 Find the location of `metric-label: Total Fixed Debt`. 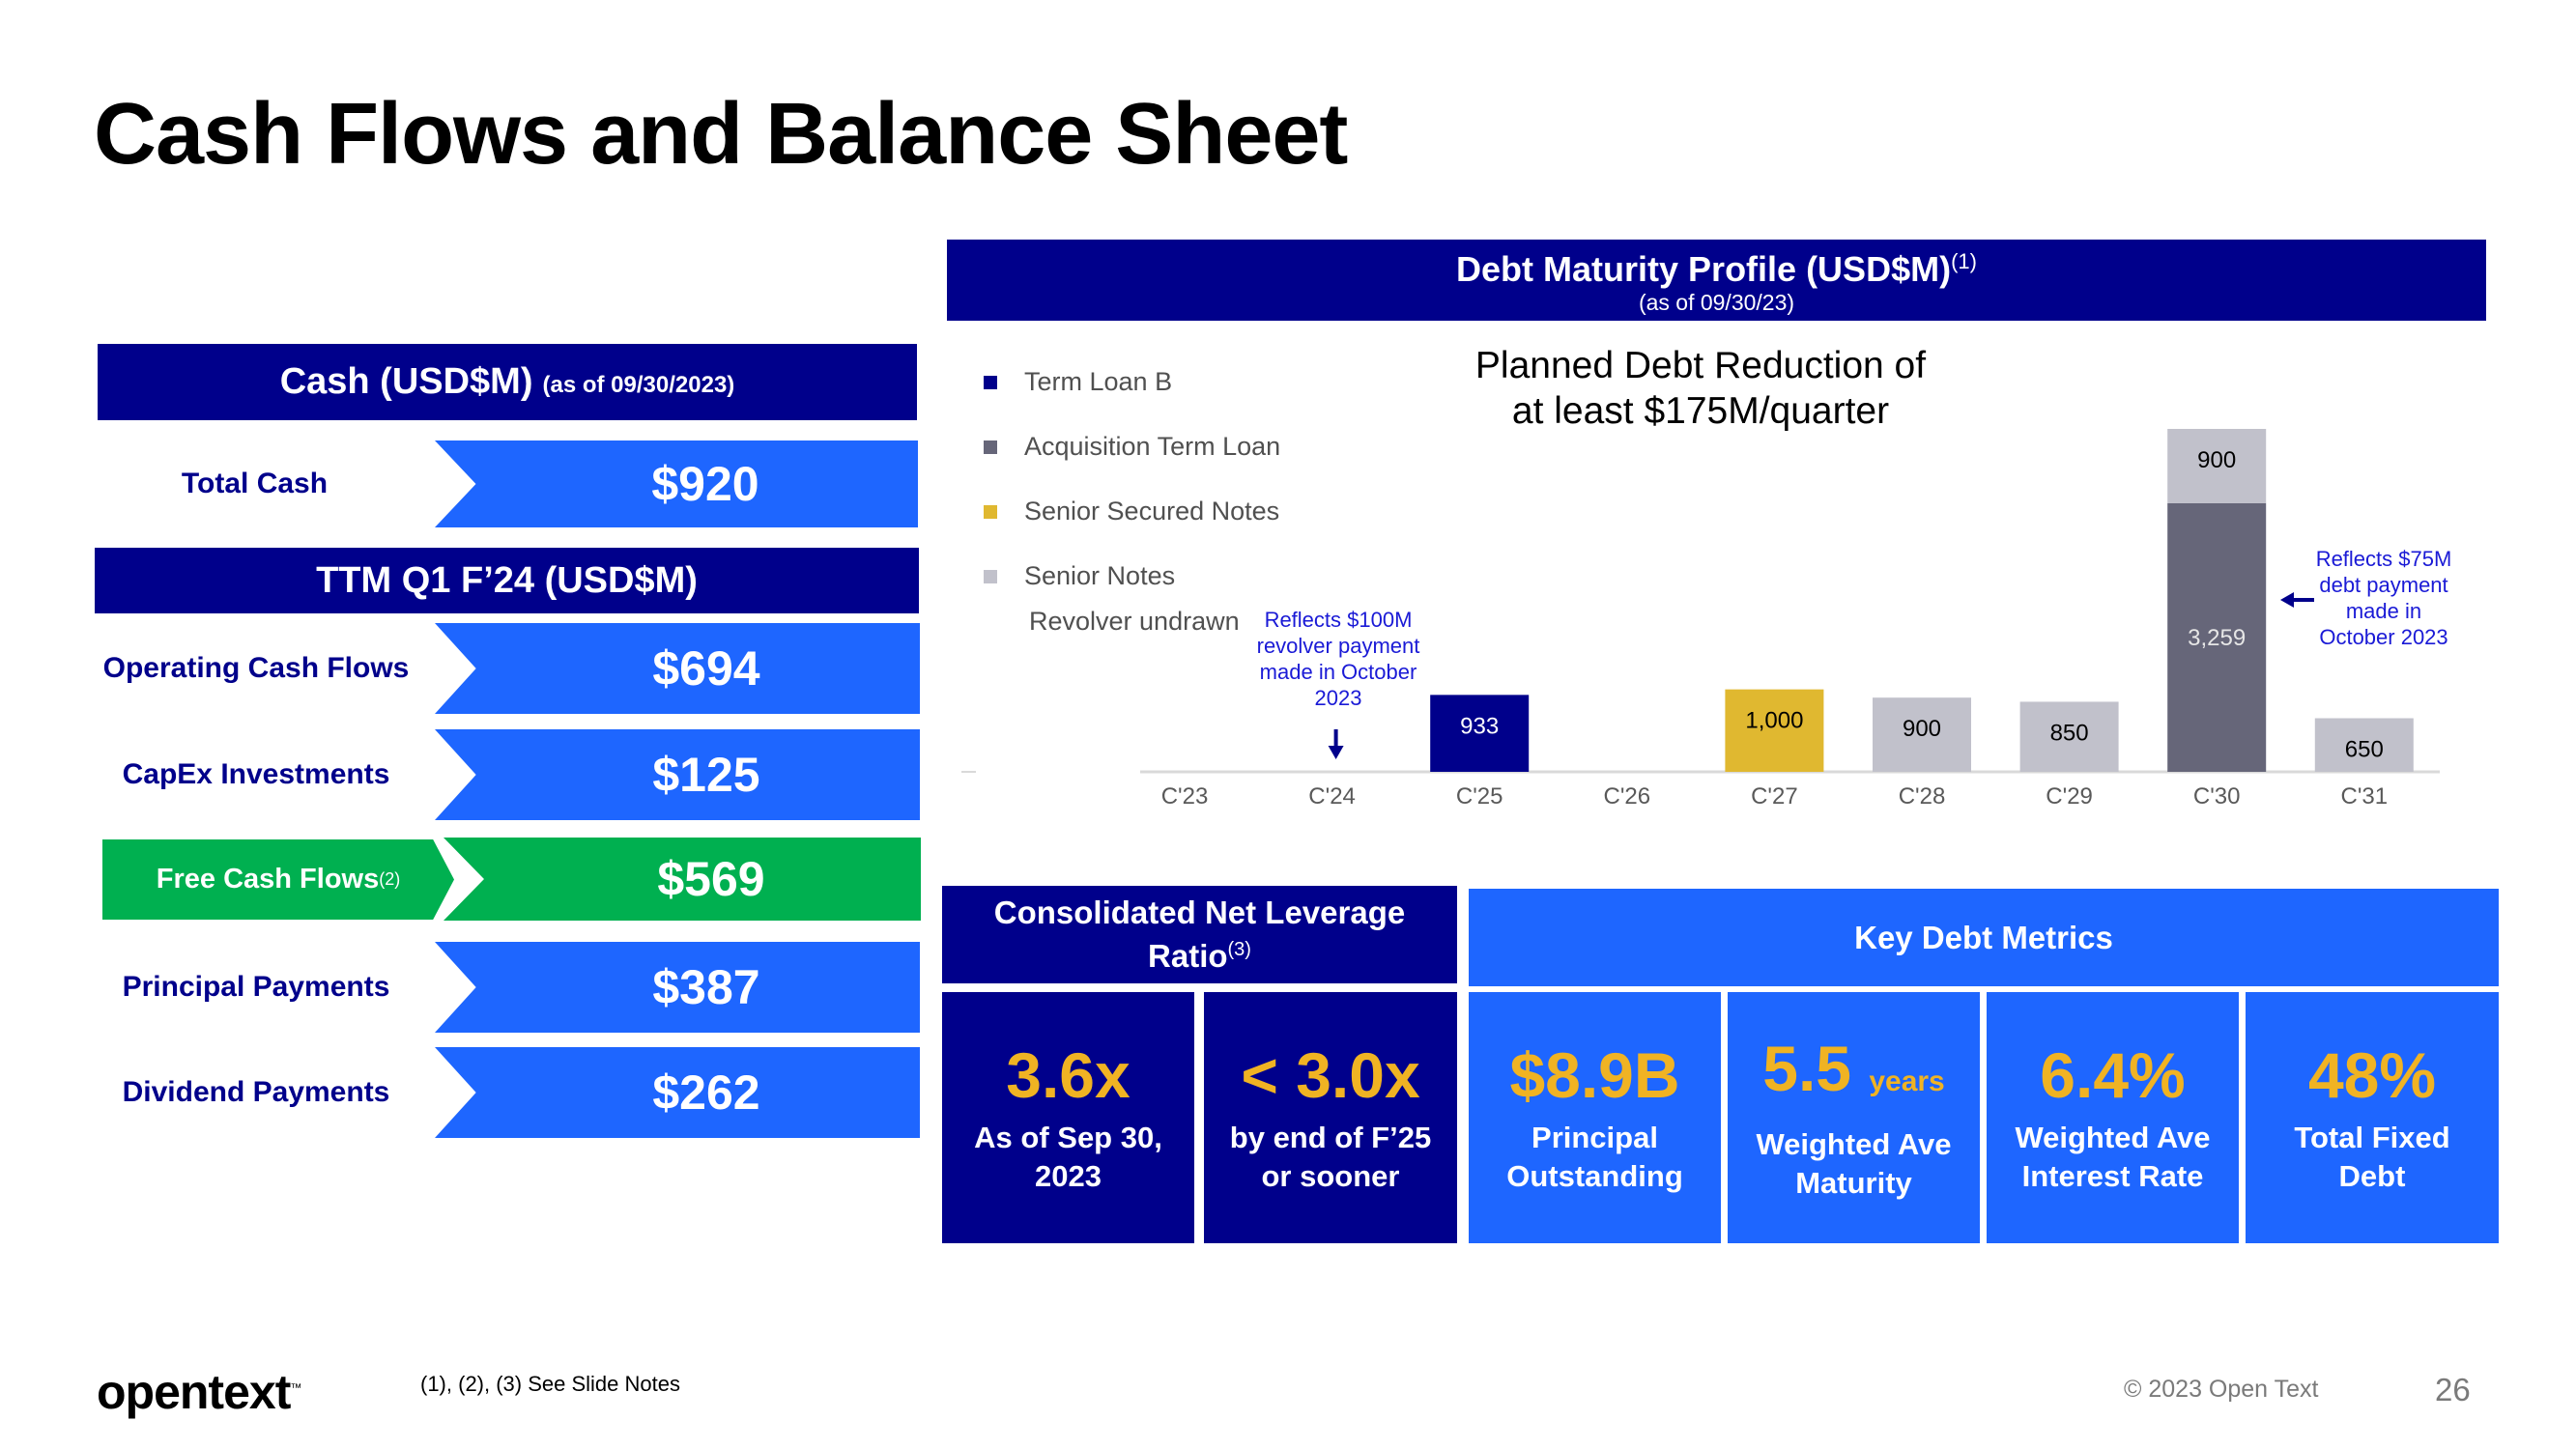

metric-label: Total Fixed Debt is located at coordinates (2372, 1157).